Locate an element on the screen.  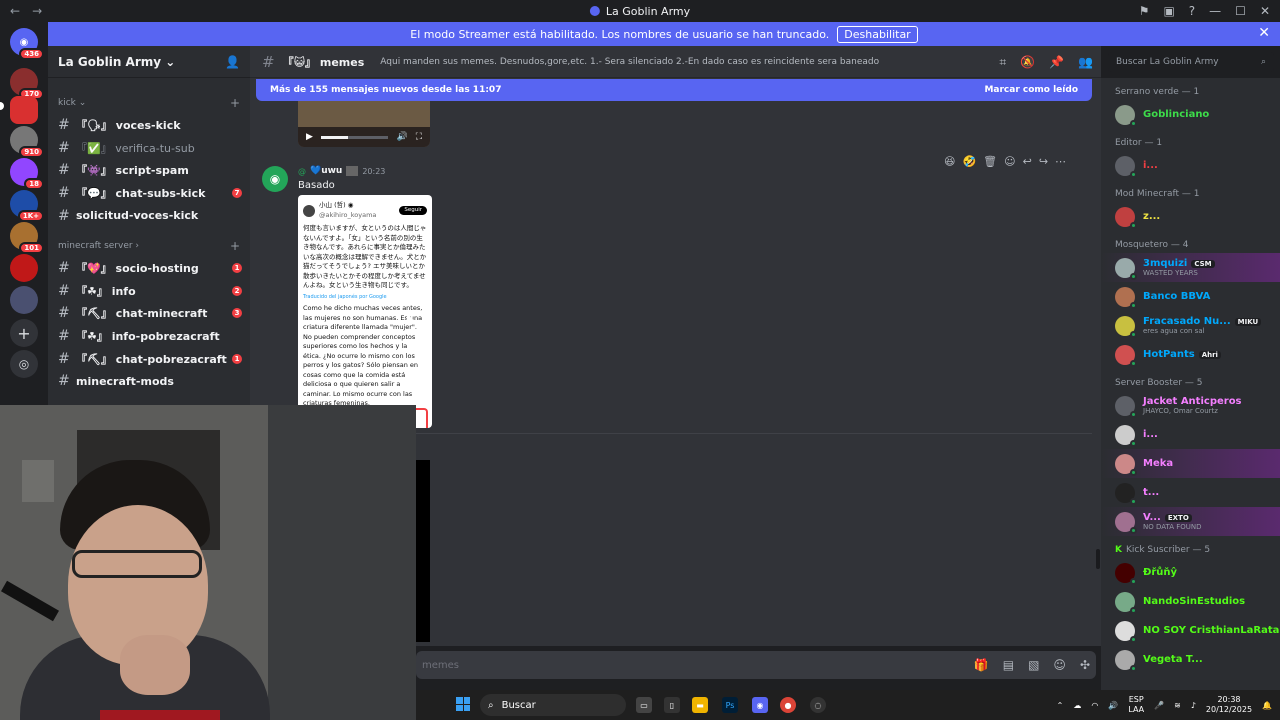
sticker-icon: ▧ is located at coordinates (1033, 665).